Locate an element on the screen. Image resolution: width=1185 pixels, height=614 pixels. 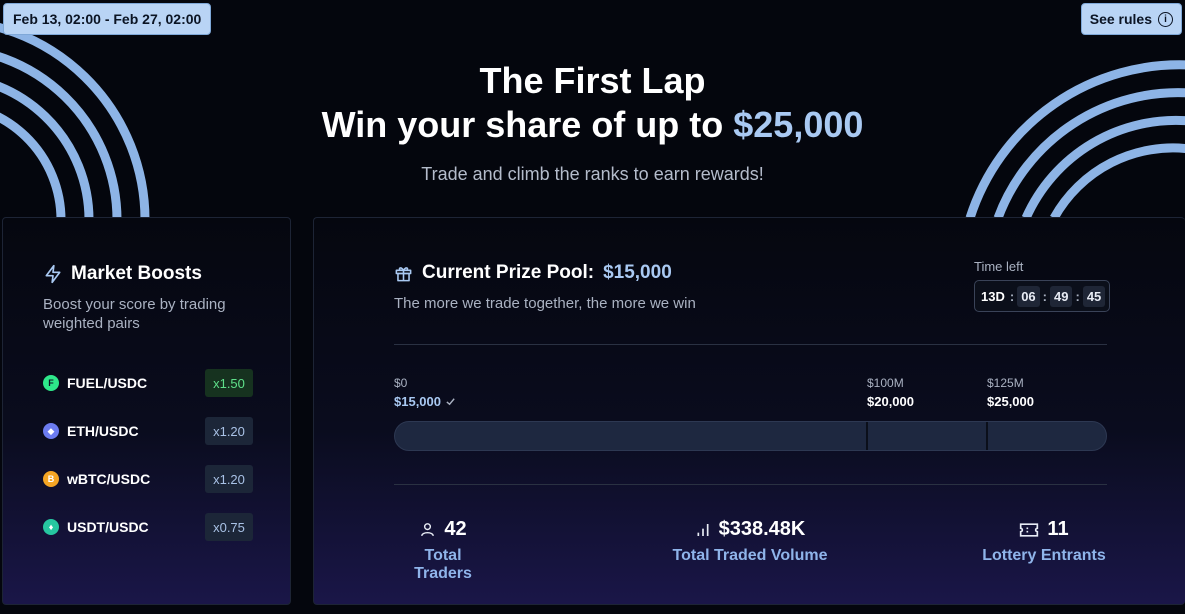
date-range-badge: Feb 13, 02:00 - Feb 27, 02:00 is located at coordinates (107, 19).